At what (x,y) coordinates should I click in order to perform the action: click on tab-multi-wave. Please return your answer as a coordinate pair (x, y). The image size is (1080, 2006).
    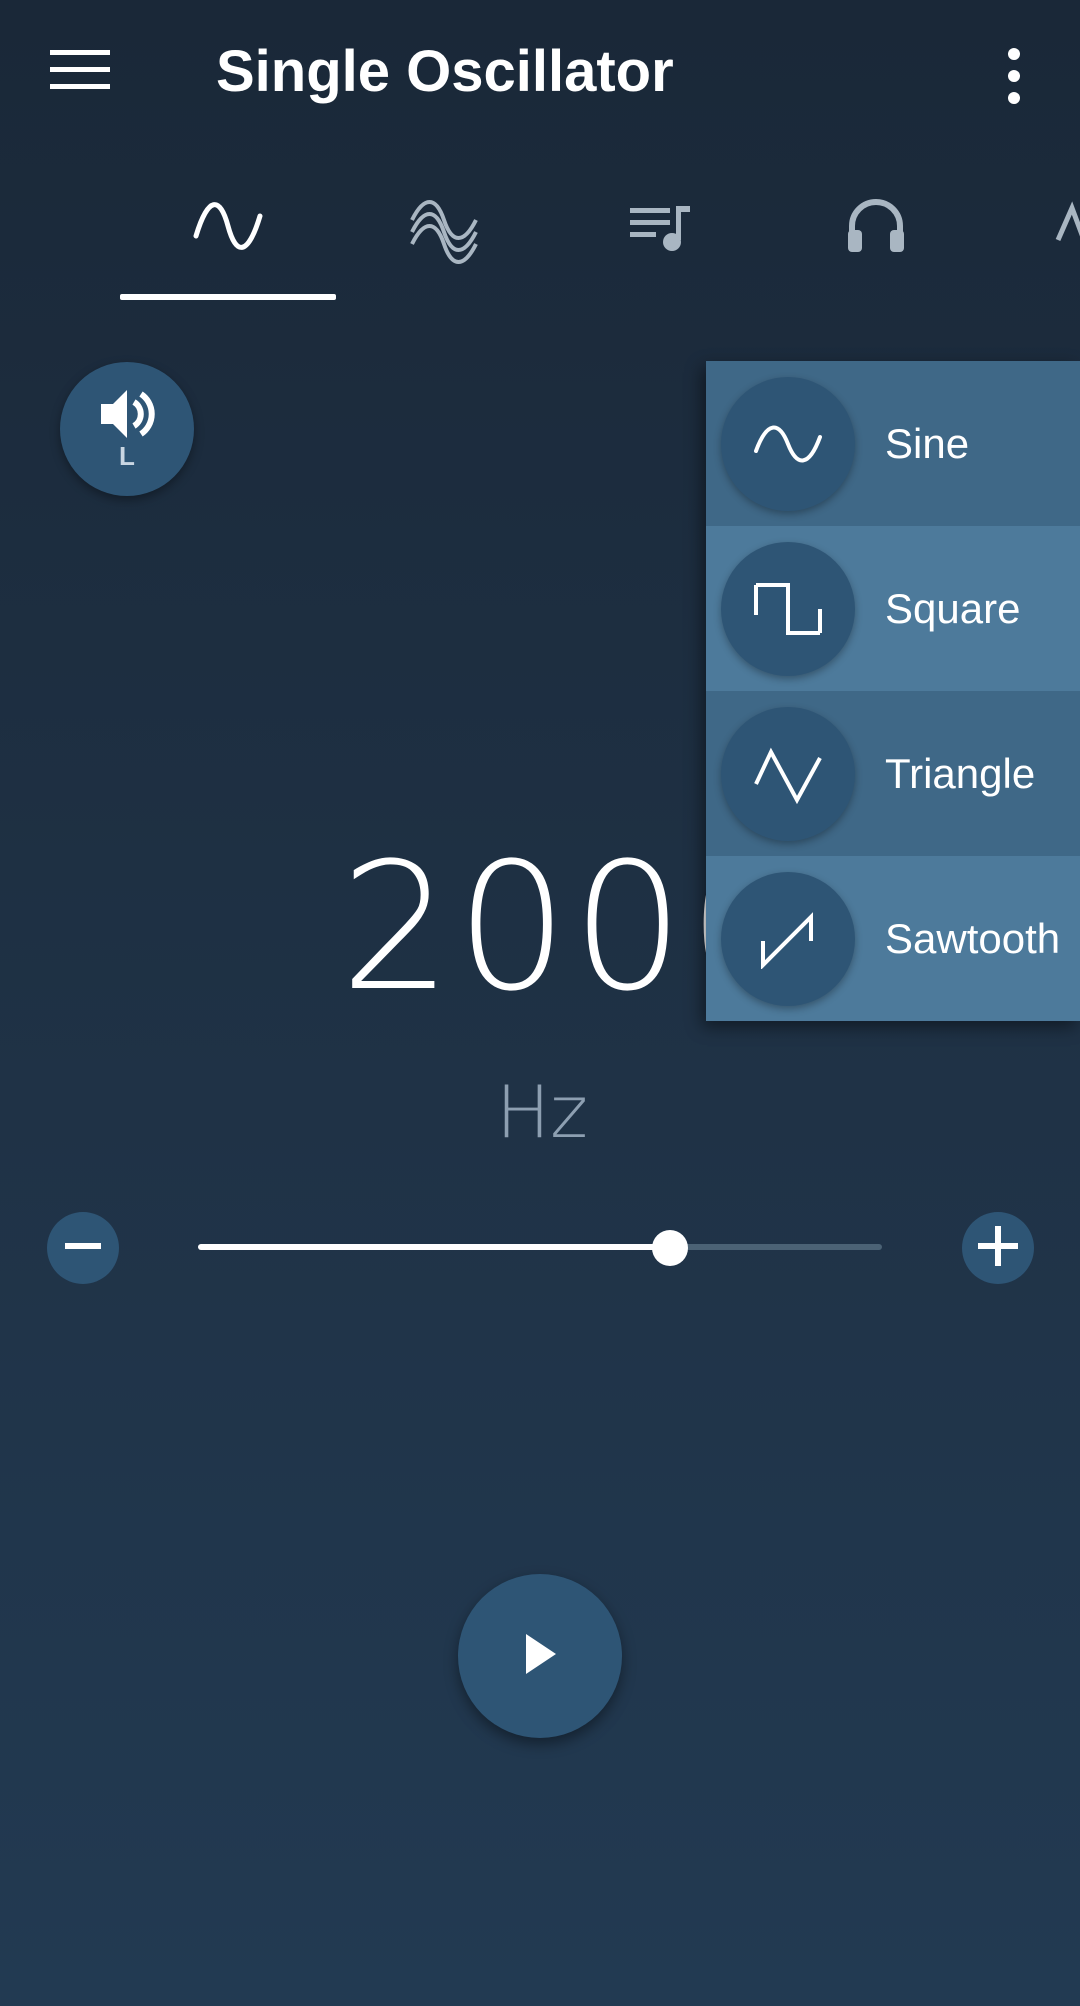
    Looking at the image, I should click on (444, 240).